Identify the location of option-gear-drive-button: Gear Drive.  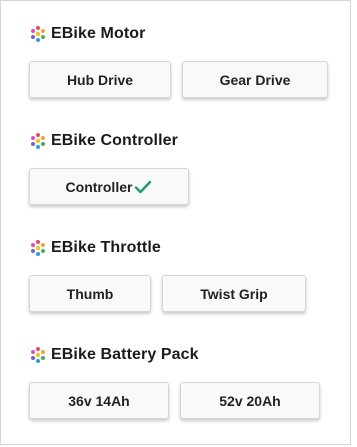
(255, 79).